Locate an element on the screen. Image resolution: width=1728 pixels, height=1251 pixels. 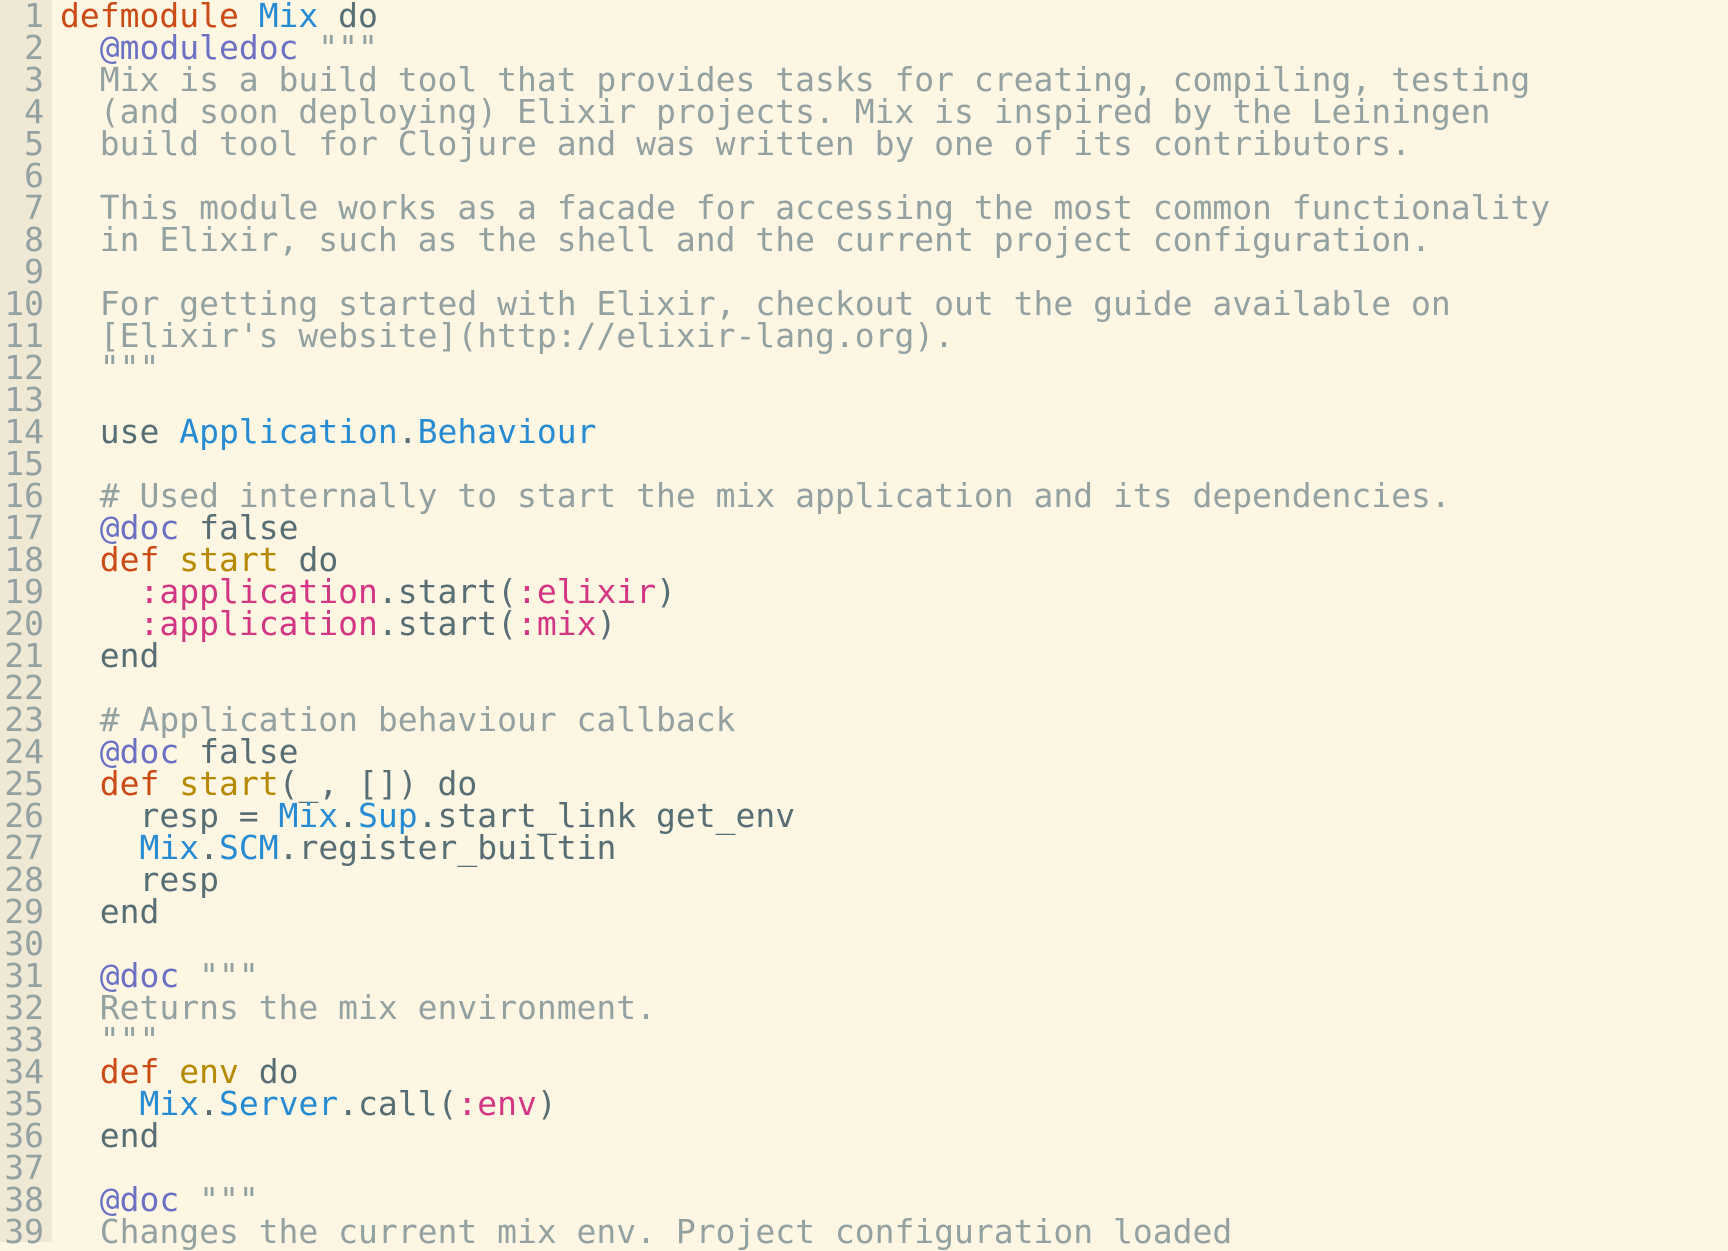
code-line: 32 Returns the mix environment. is located at coordinates (864, 1007).